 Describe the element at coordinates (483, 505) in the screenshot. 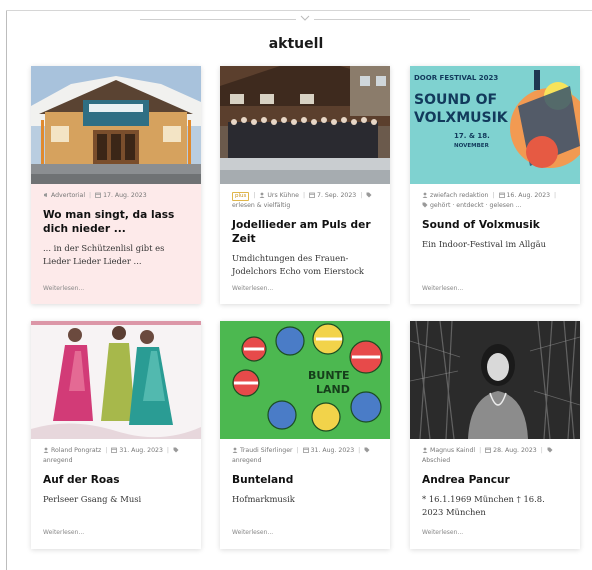

I see `article-excerpt: * 16.1.1969 München † 16.8. 2023 München` at that location.